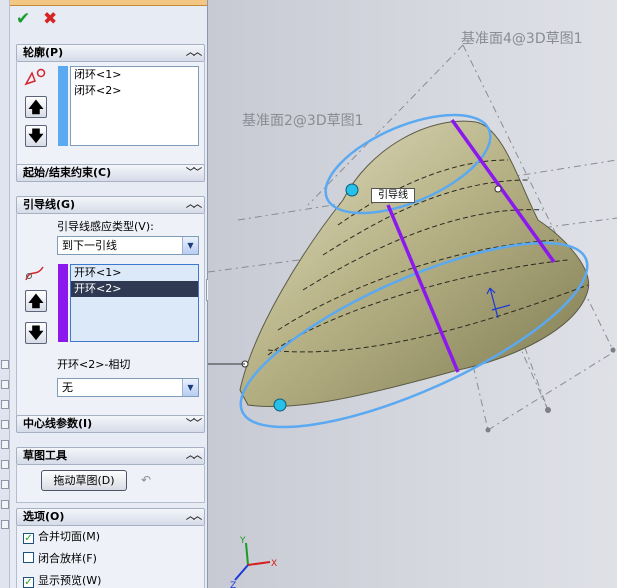 The image size is (617, 588). I want to click on start-end-section-header: 起始/结束约束(C) ﹀﹀, so click(110, 173).